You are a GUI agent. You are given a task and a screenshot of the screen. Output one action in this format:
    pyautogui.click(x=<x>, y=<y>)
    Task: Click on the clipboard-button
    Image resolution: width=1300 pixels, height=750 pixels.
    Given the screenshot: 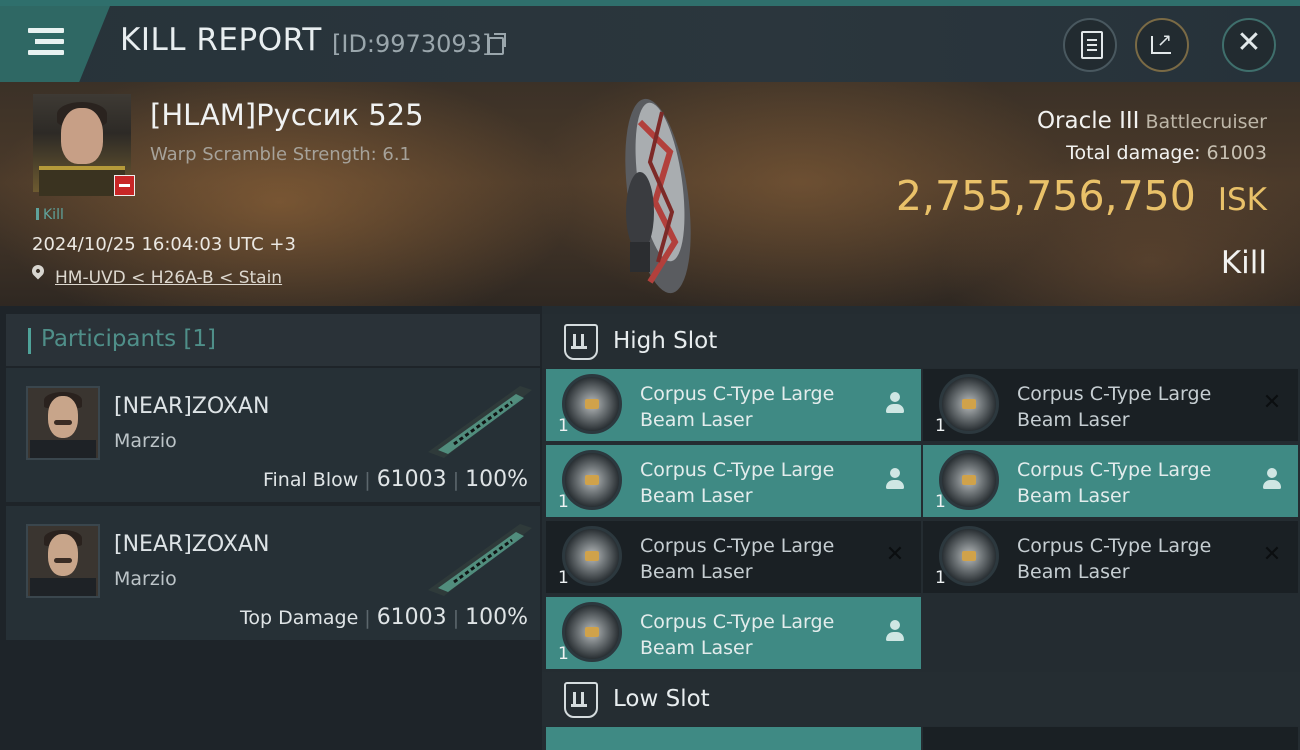 What is the action you would take?
    pyautogui.click(x=1090, y=45)
    